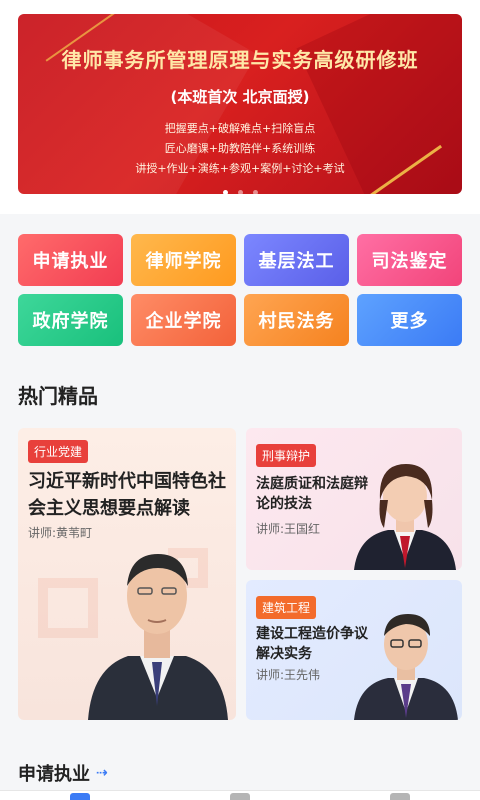  Describe the element at coordinates (400, 796) in the screenshot. I see `profile-tab-icon` at that location.